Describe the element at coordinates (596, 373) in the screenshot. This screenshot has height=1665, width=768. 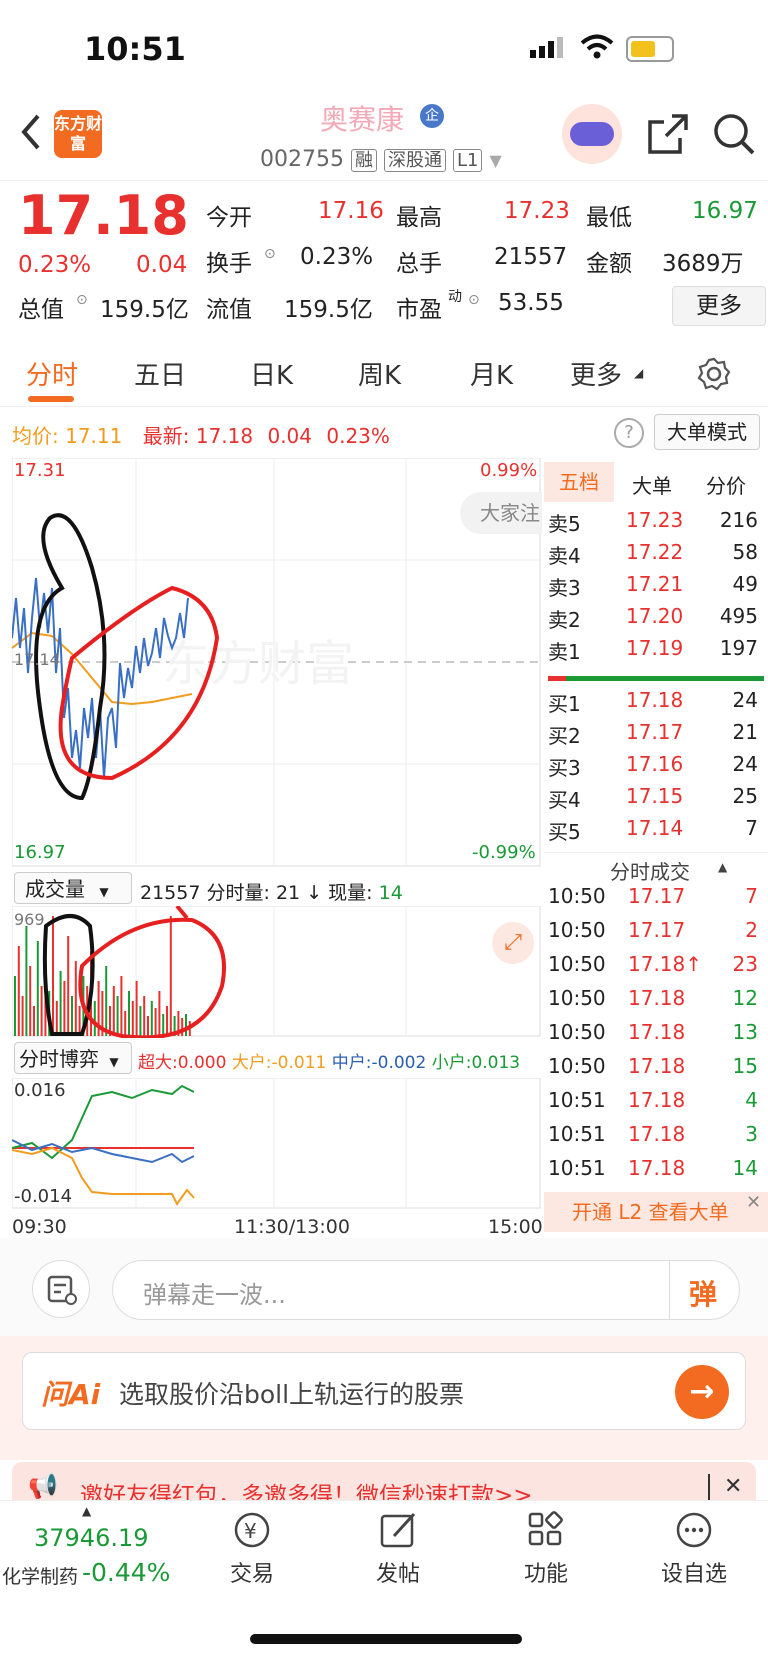
I see `tab-more: 更多` at that location.